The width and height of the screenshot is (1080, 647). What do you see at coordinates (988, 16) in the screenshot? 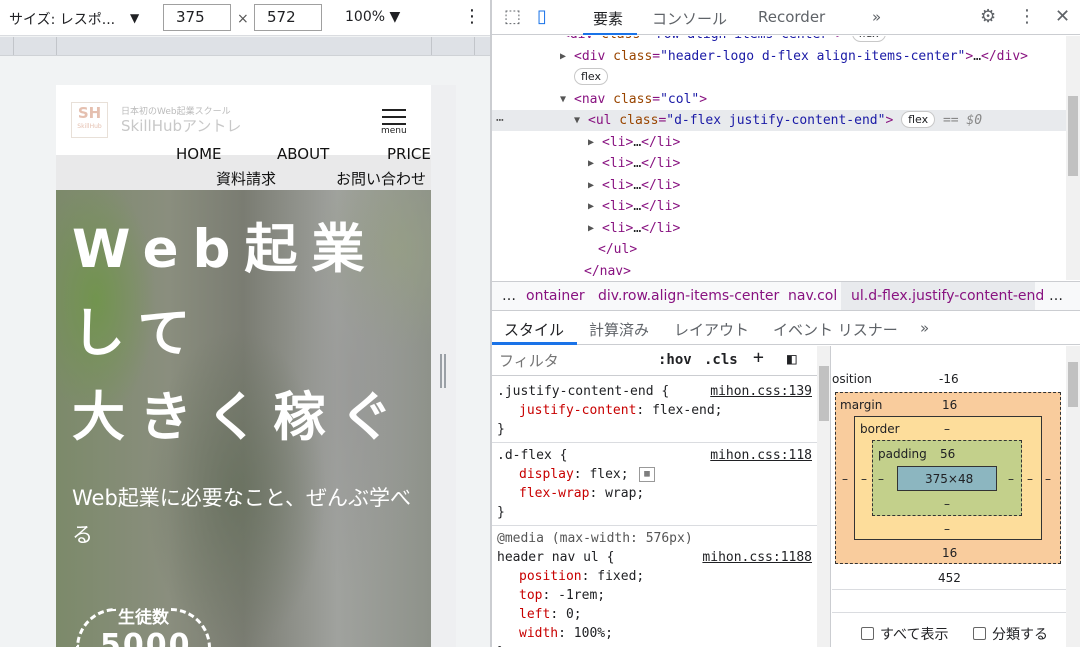
I see `gear-icon: ⚙` at bounding box center [988, 16].